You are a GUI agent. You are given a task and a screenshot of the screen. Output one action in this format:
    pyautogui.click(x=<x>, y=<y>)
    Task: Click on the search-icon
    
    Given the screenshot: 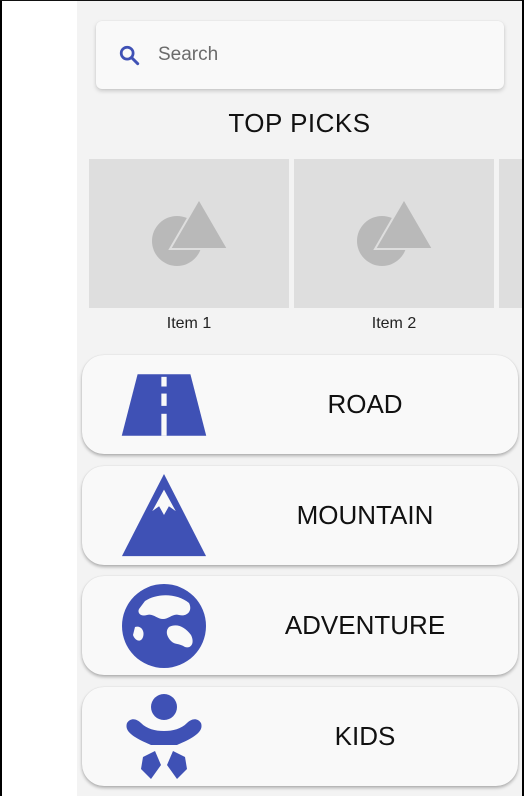 What is the action you would take?
    pyautogui.click(x=129, y=55)
    